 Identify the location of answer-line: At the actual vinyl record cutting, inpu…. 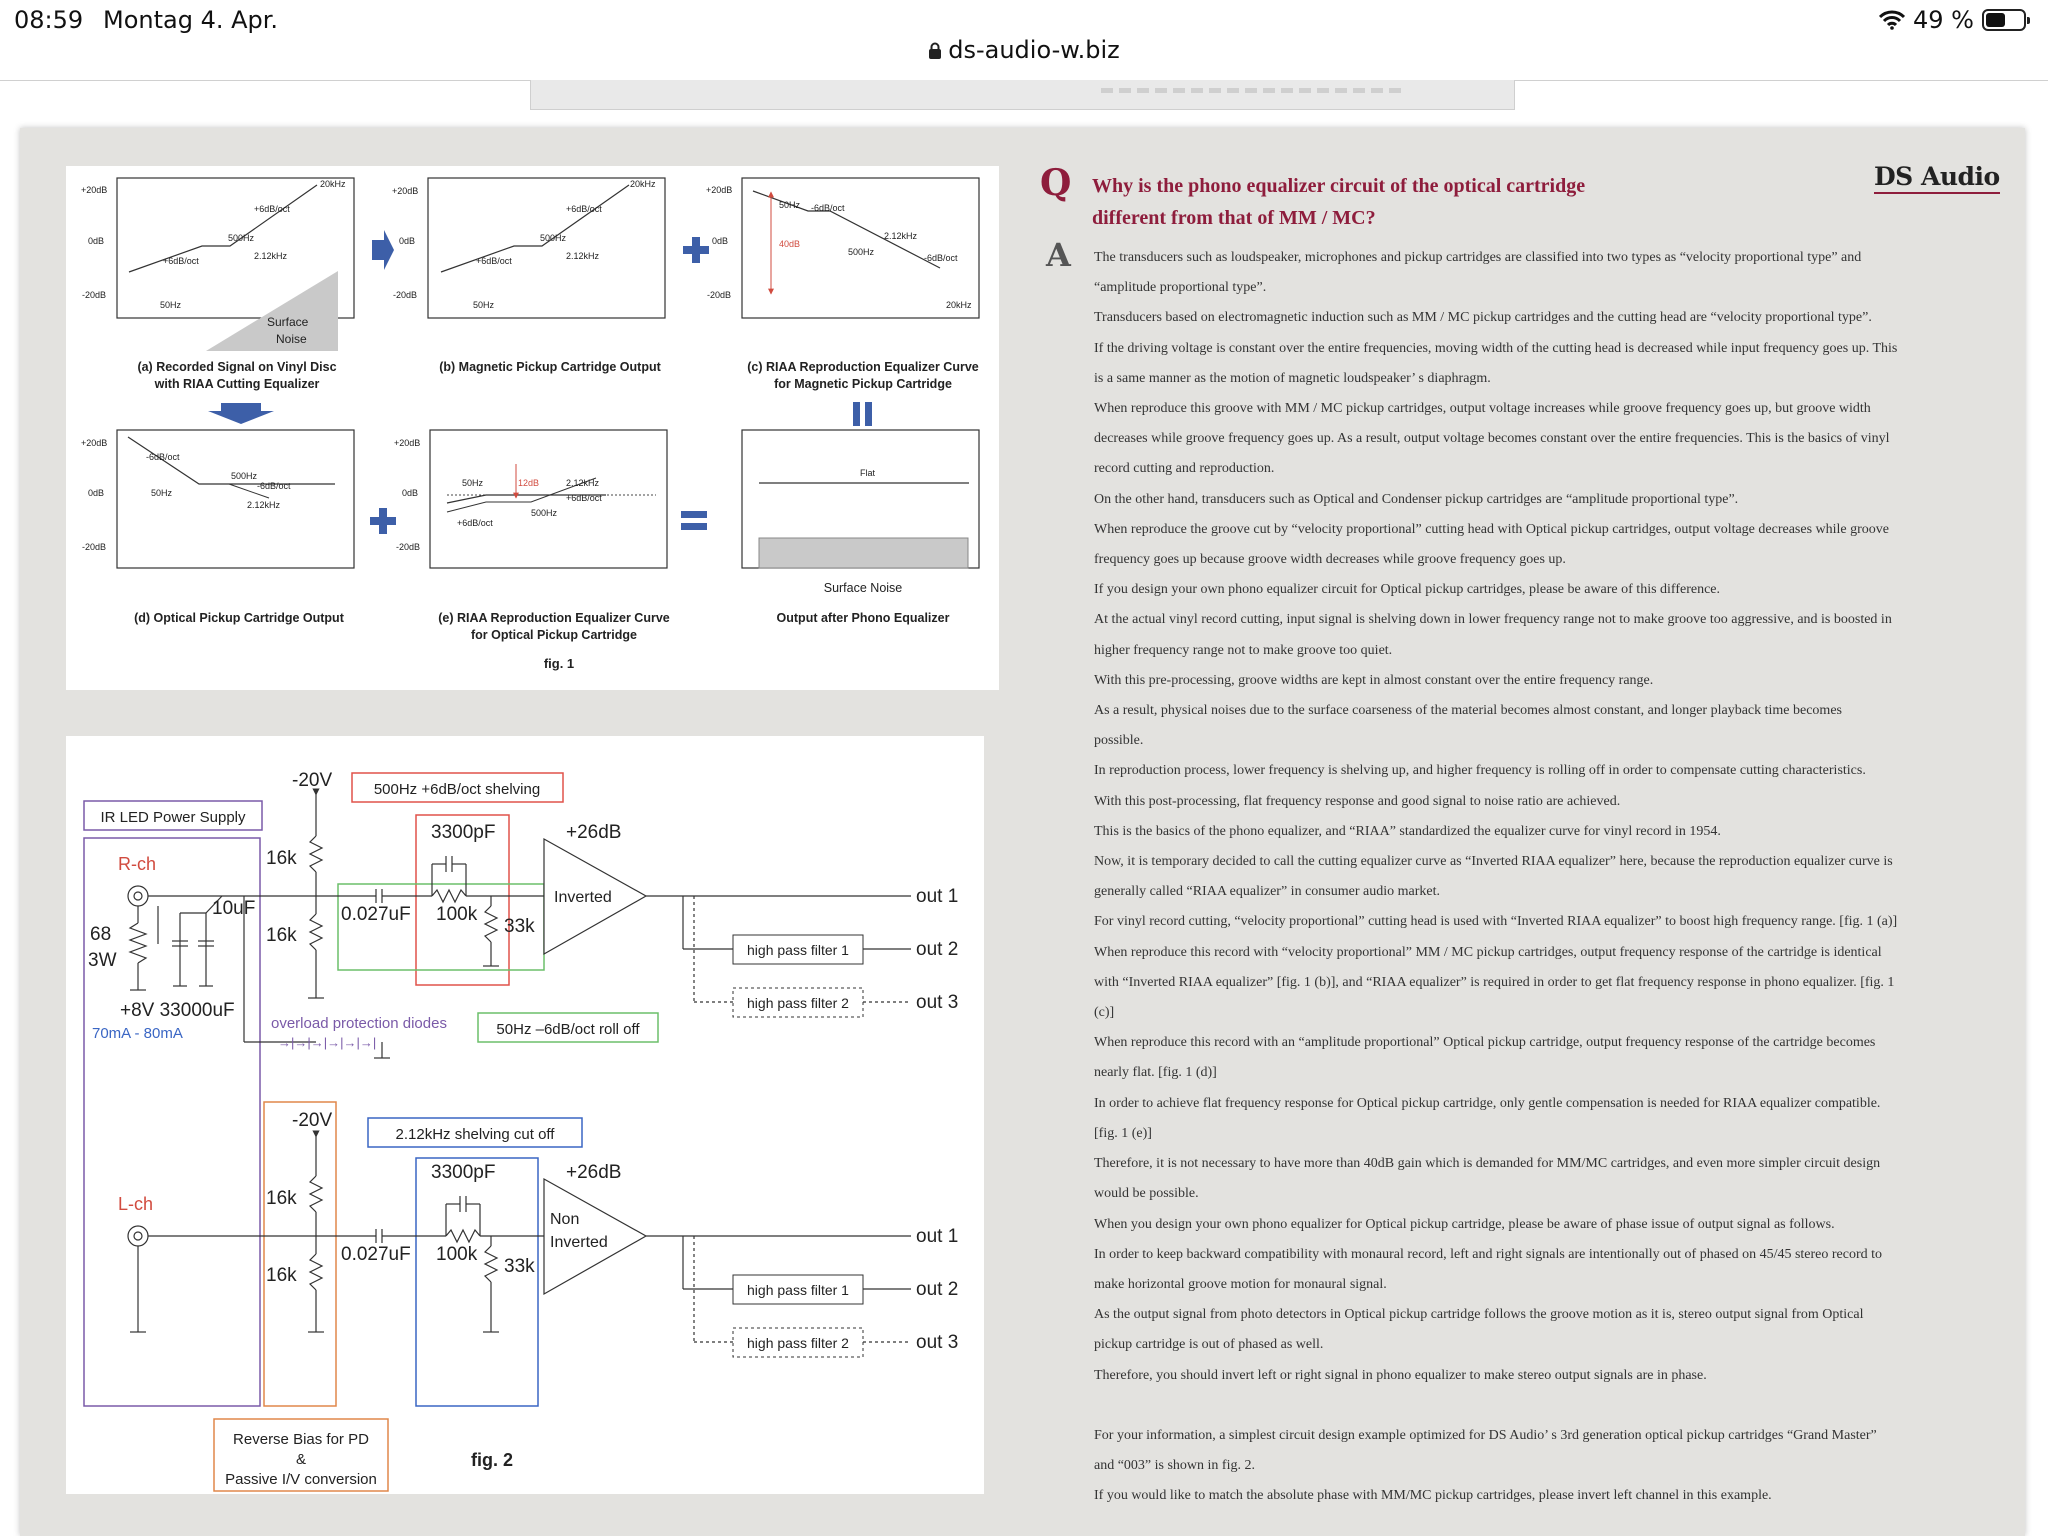
(1493, 620).